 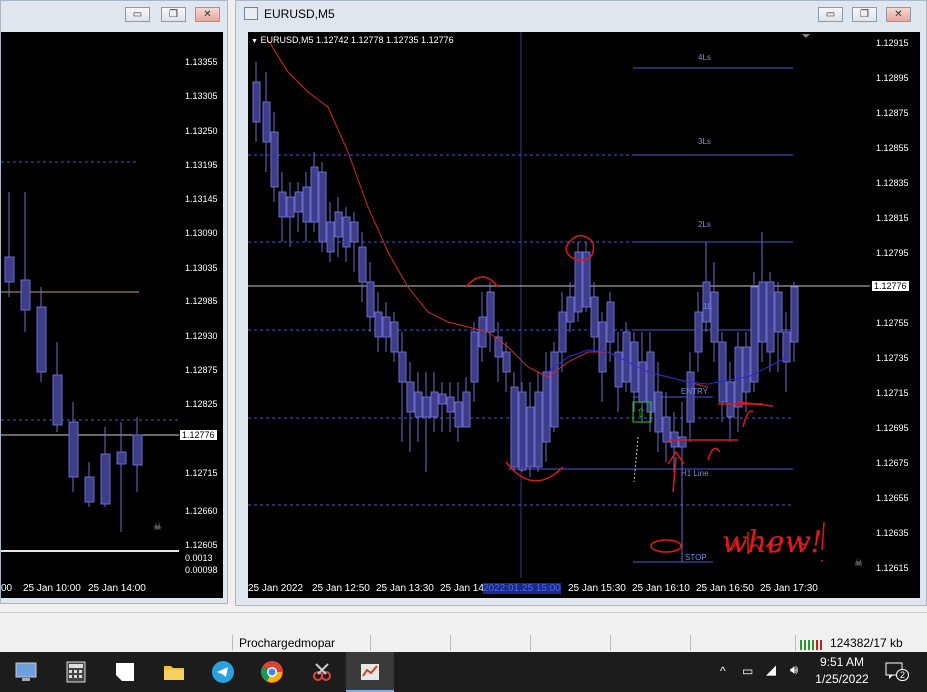 I want to click on price-label: 1.12735, so click(x=892, y=358).